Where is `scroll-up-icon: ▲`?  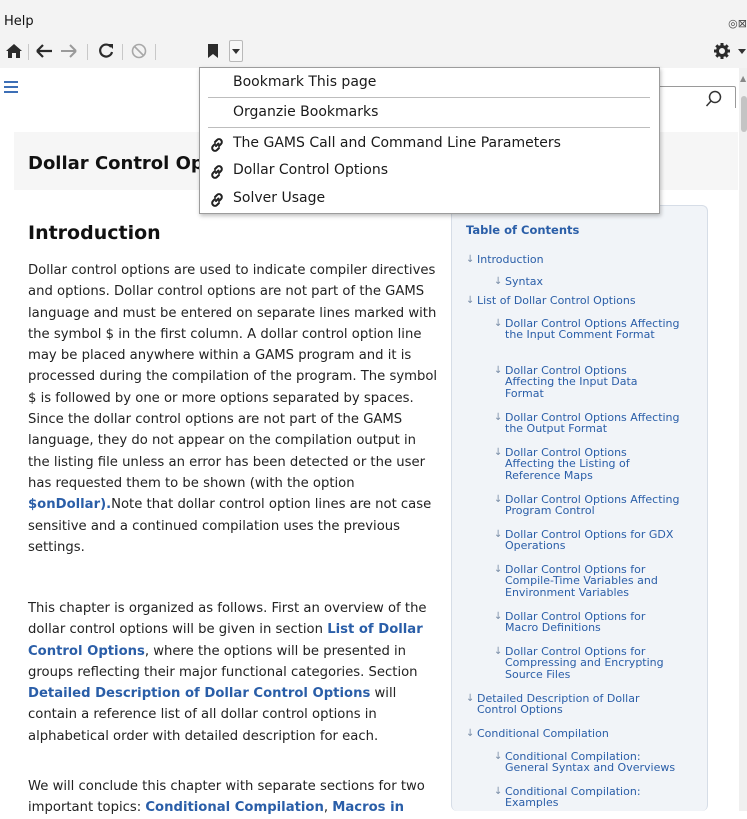 scroll-up-icon: ▲ is located at coordinates (743, 78).